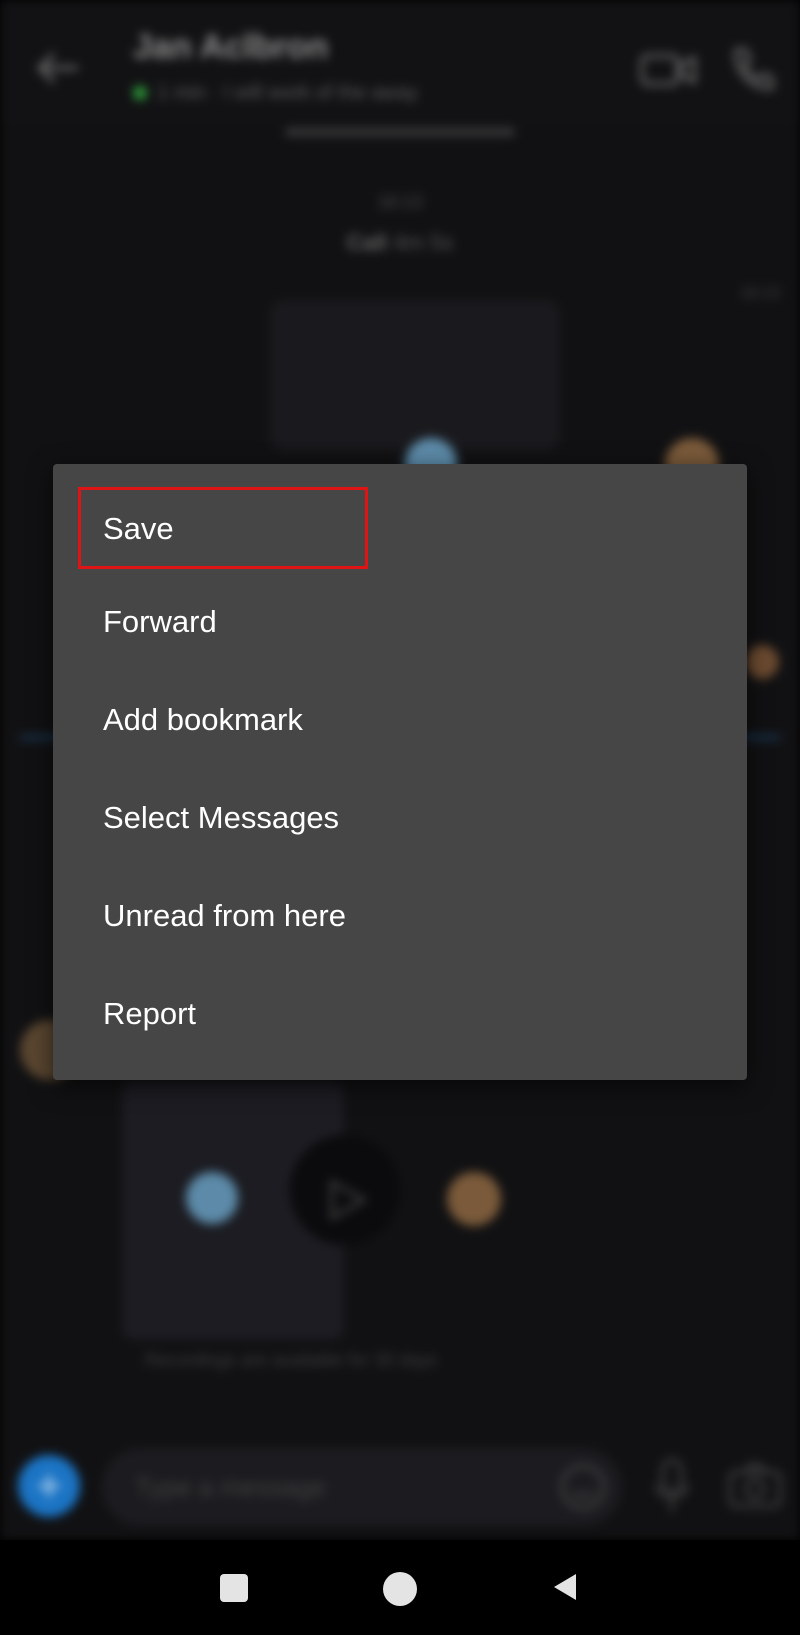  Describe the element at coordinates (583, 1487) in the screenshot. I see `emoji-icon` at that location.